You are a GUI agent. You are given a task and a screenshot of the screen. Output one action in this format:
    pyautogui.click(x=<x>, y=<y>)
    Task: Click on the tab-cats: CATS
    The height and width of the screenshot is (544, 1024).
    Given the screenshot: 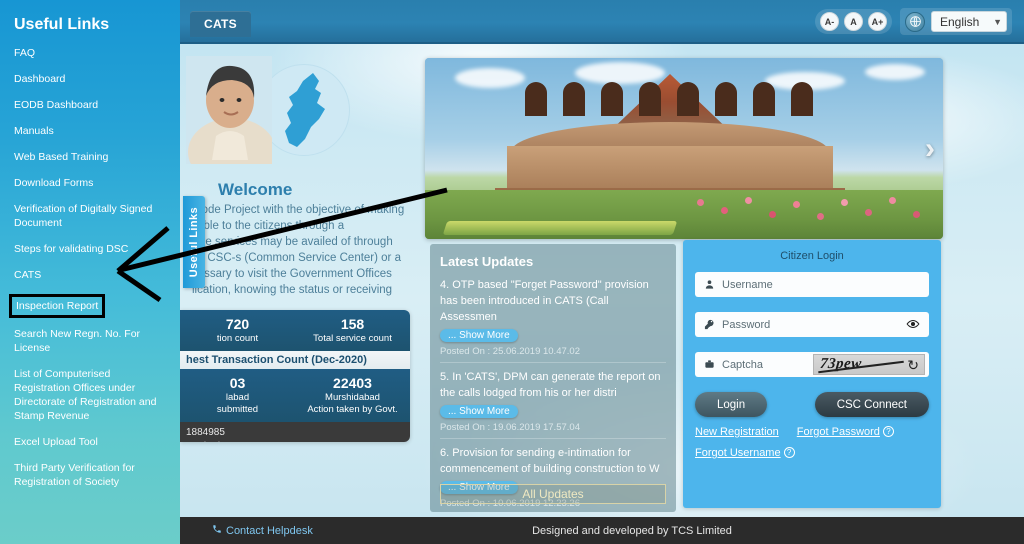 What is the action you would take?
    pyautogui.click(x=220, y=24)
    